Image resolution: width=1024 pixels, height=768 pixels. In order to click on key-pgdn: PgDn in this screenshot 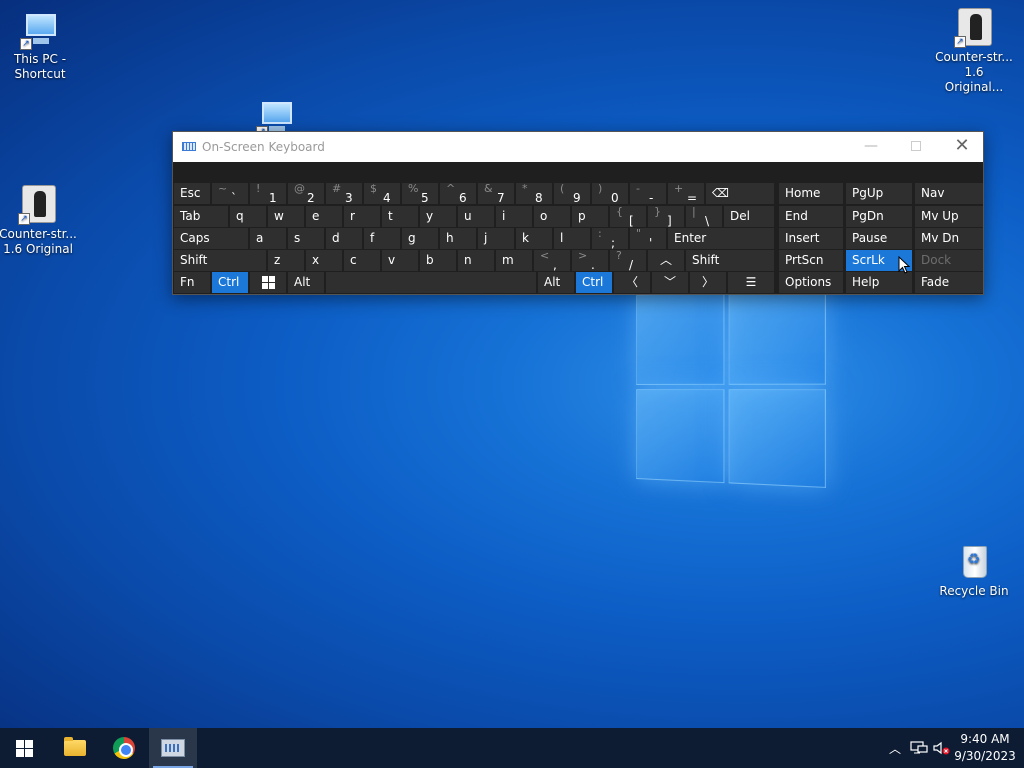, I will do `click(879, 216)`.